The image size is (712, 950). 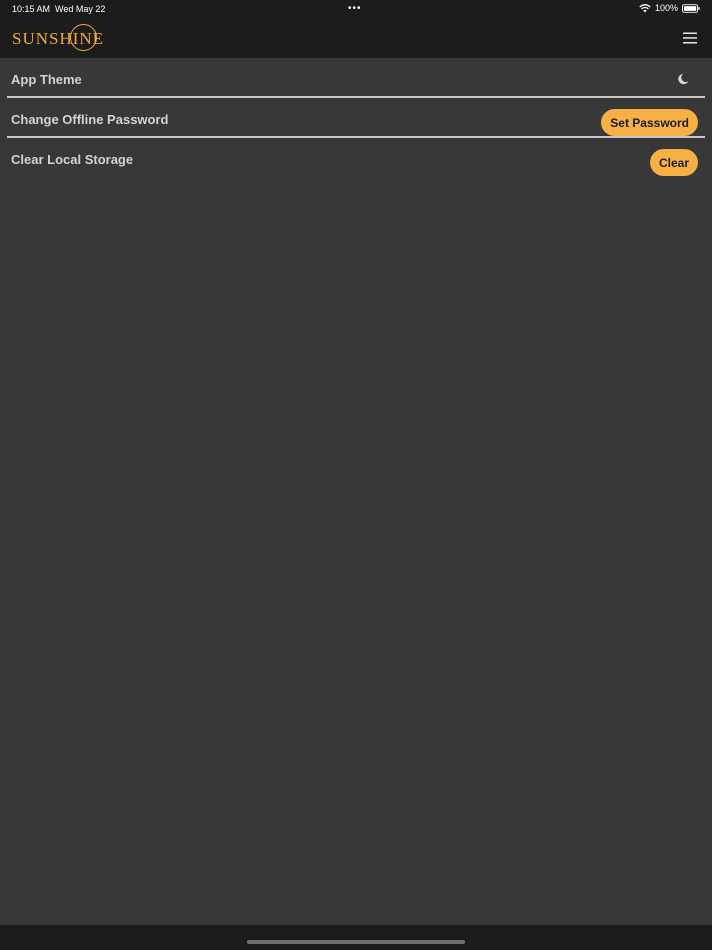 I want to click on setting-row-clear-storage: Clear Local Storage Clear, so click(x=356, y=158).